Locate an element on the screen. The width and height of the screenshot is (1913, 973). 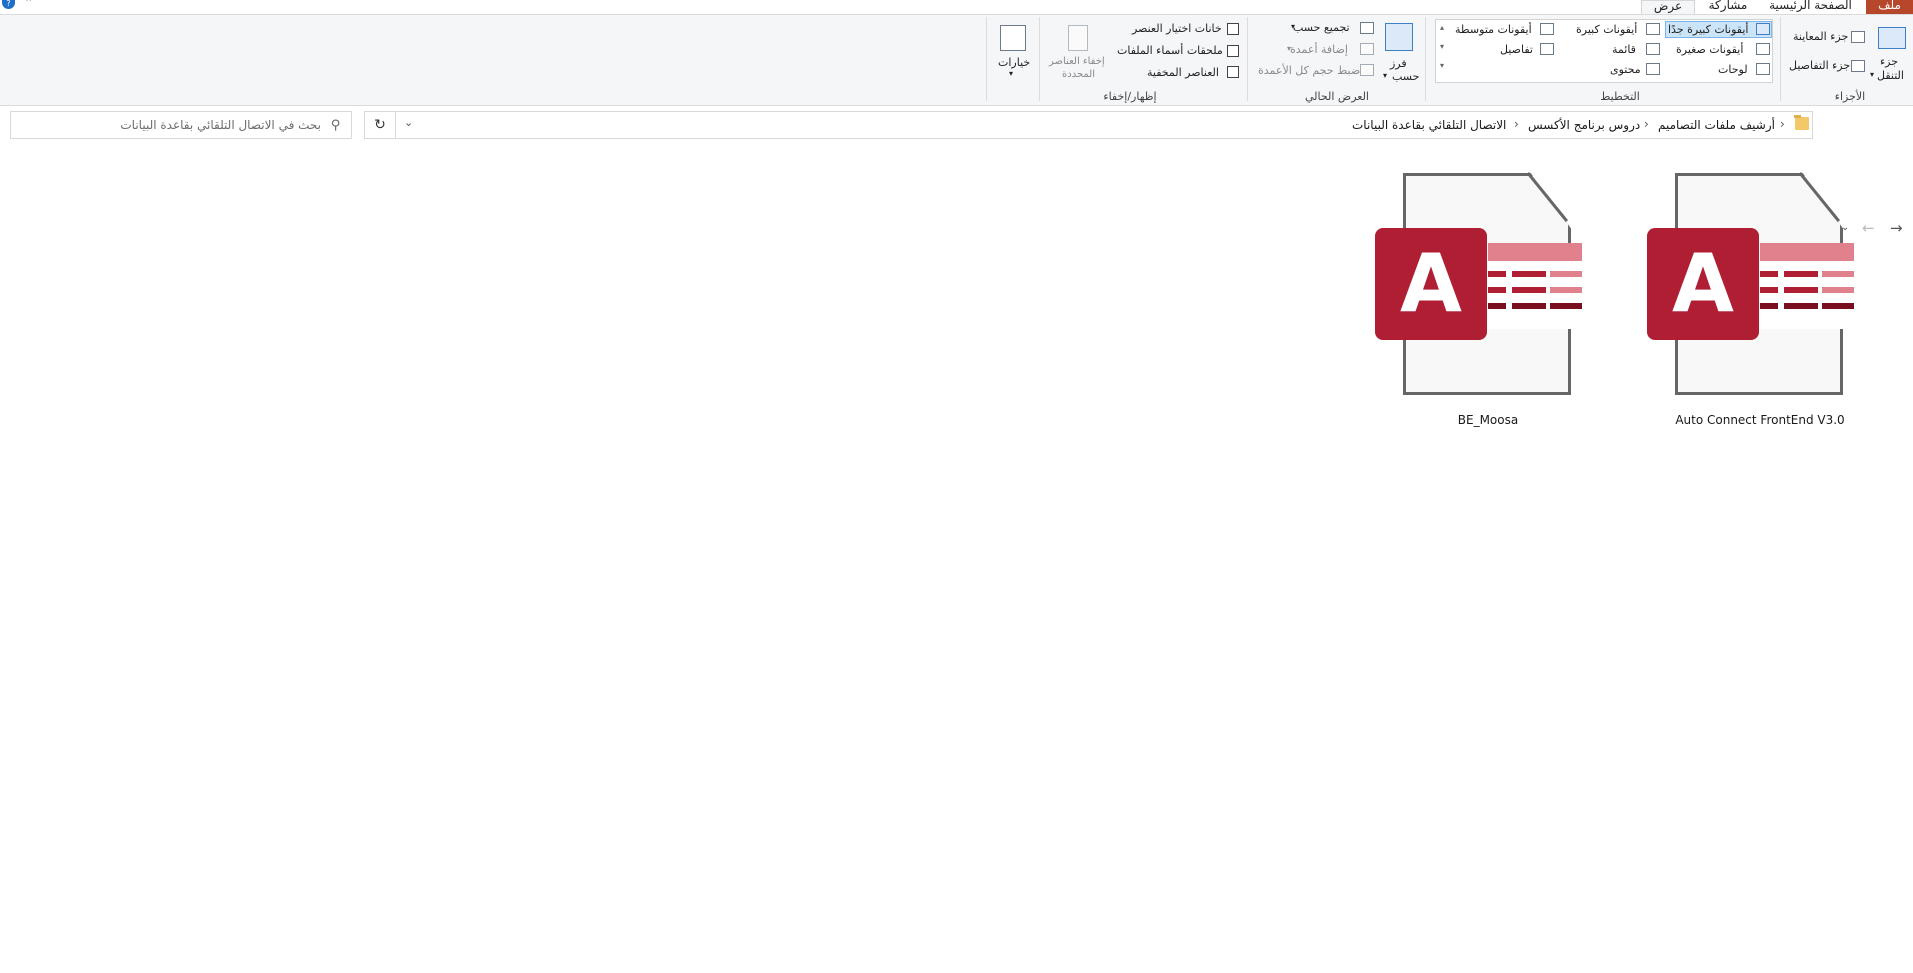
list-label: قائمة is located at coordinates (1624, 49).